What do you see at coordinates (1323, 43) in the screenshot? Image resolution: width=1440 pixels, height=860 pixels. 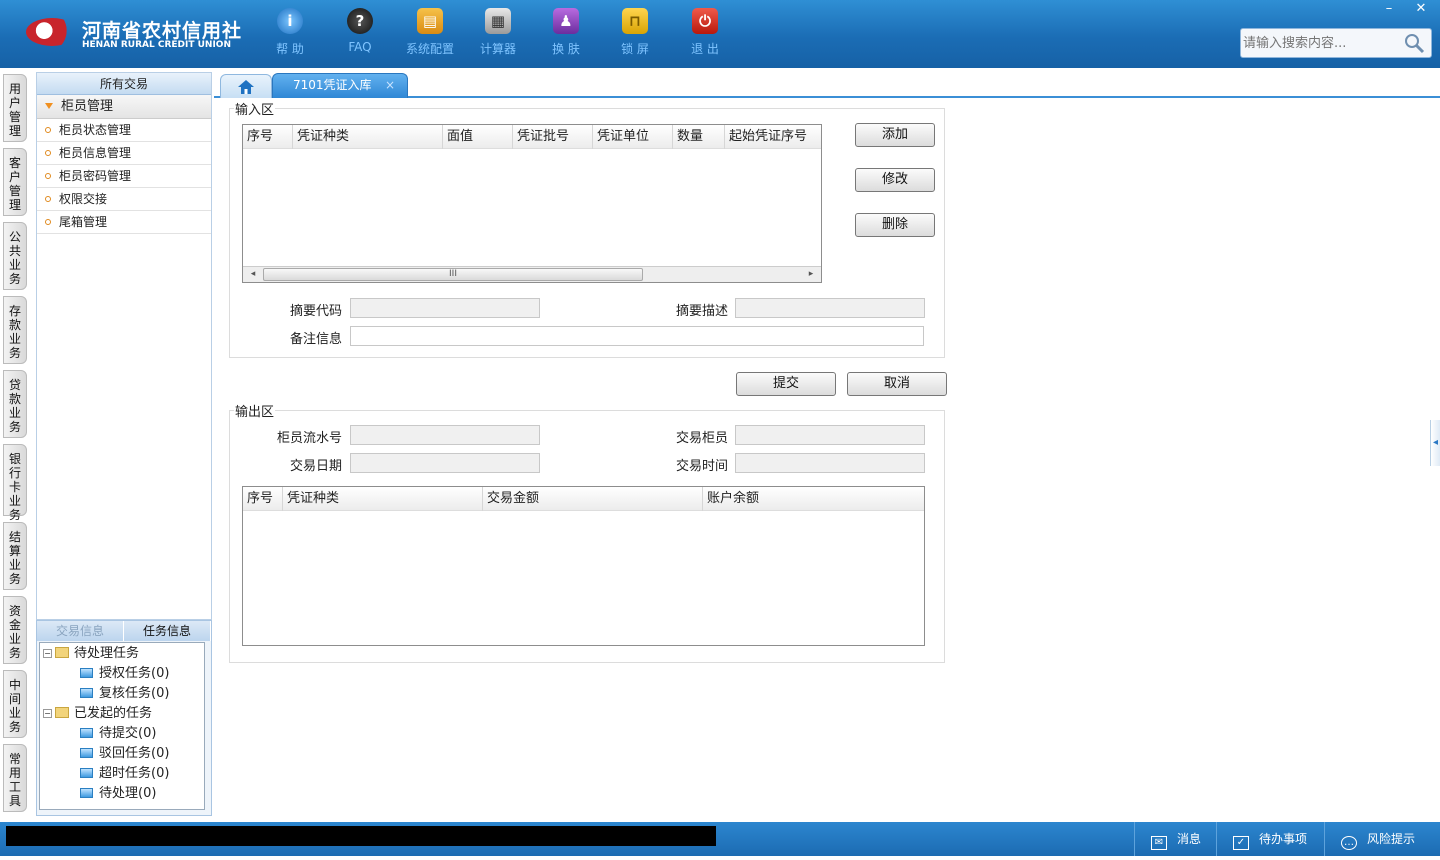 I see `search-input` at bounding box center [1323, 43].